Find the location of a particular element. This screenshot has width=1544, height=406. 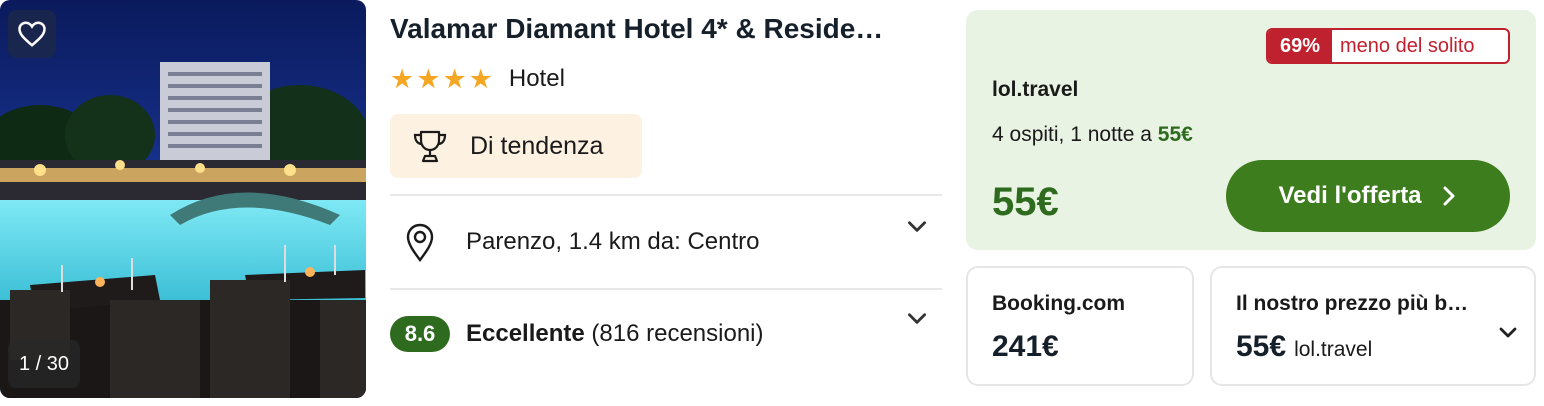

offer-provider: lol.travel is located at coordinates (1035, 89).